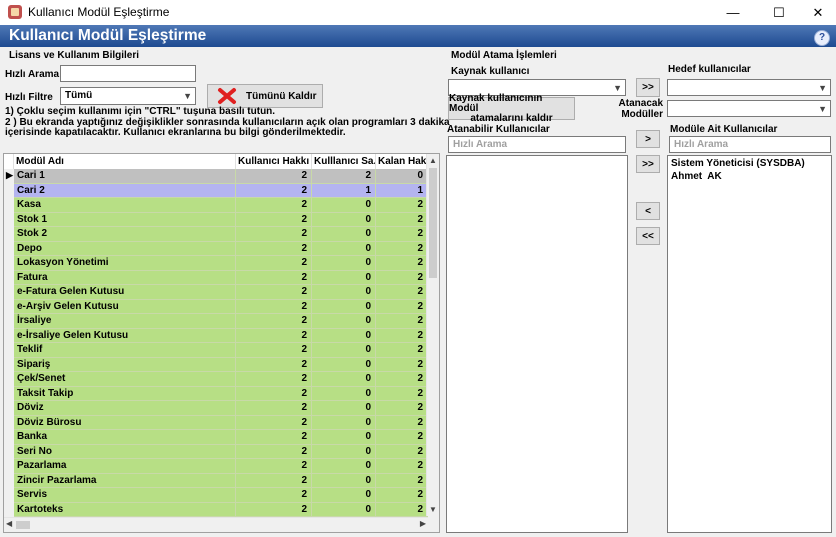 This screenshot has height=537, width=836. What do you see at coordinates (125, 306) in the screenshot?
I see `cell-module-name: e-Arşiv Gelen Kutusu` at bounding box center [125, 306].